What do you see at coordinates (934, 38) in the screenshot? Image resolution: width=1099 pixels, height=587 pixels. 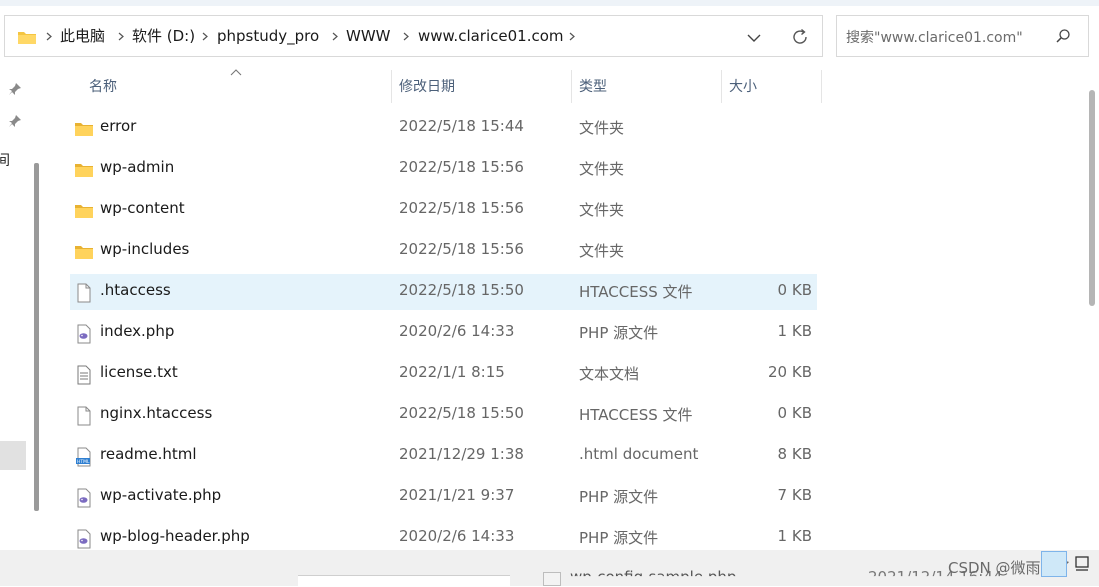 I see `search-placeholder: 搜索"www.clarice01.com"` at bounding box center [934, 38].